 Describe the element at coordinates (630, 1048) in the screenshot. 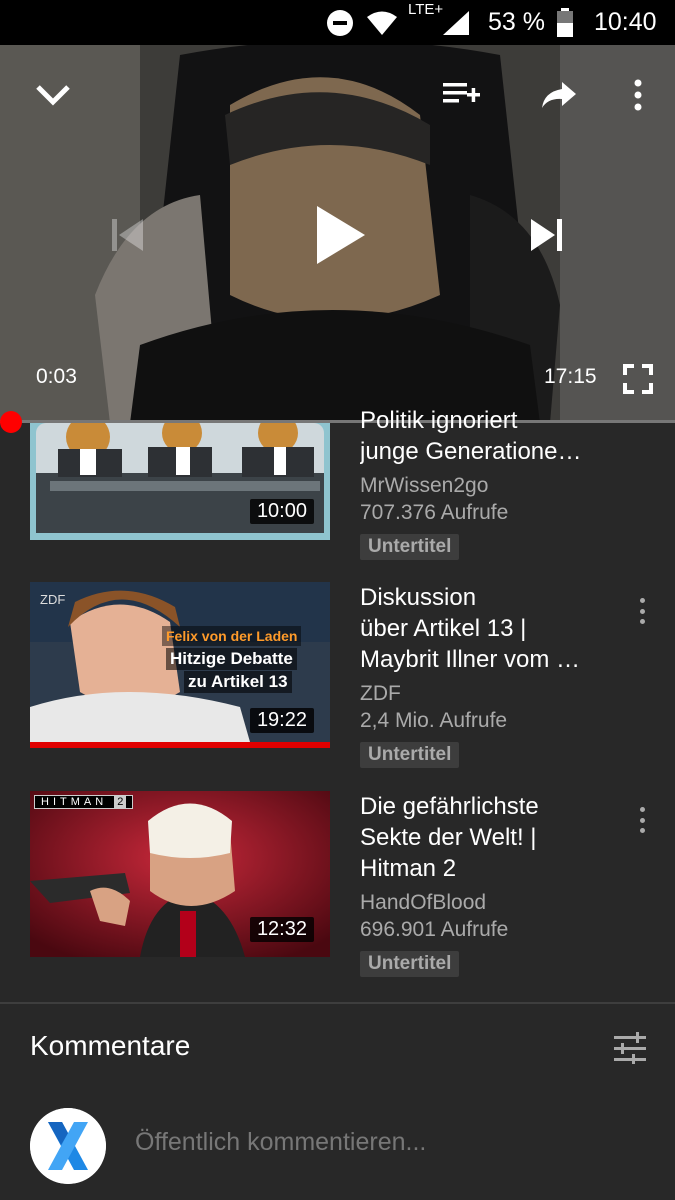

I see `sort-filter-icon` at that location.